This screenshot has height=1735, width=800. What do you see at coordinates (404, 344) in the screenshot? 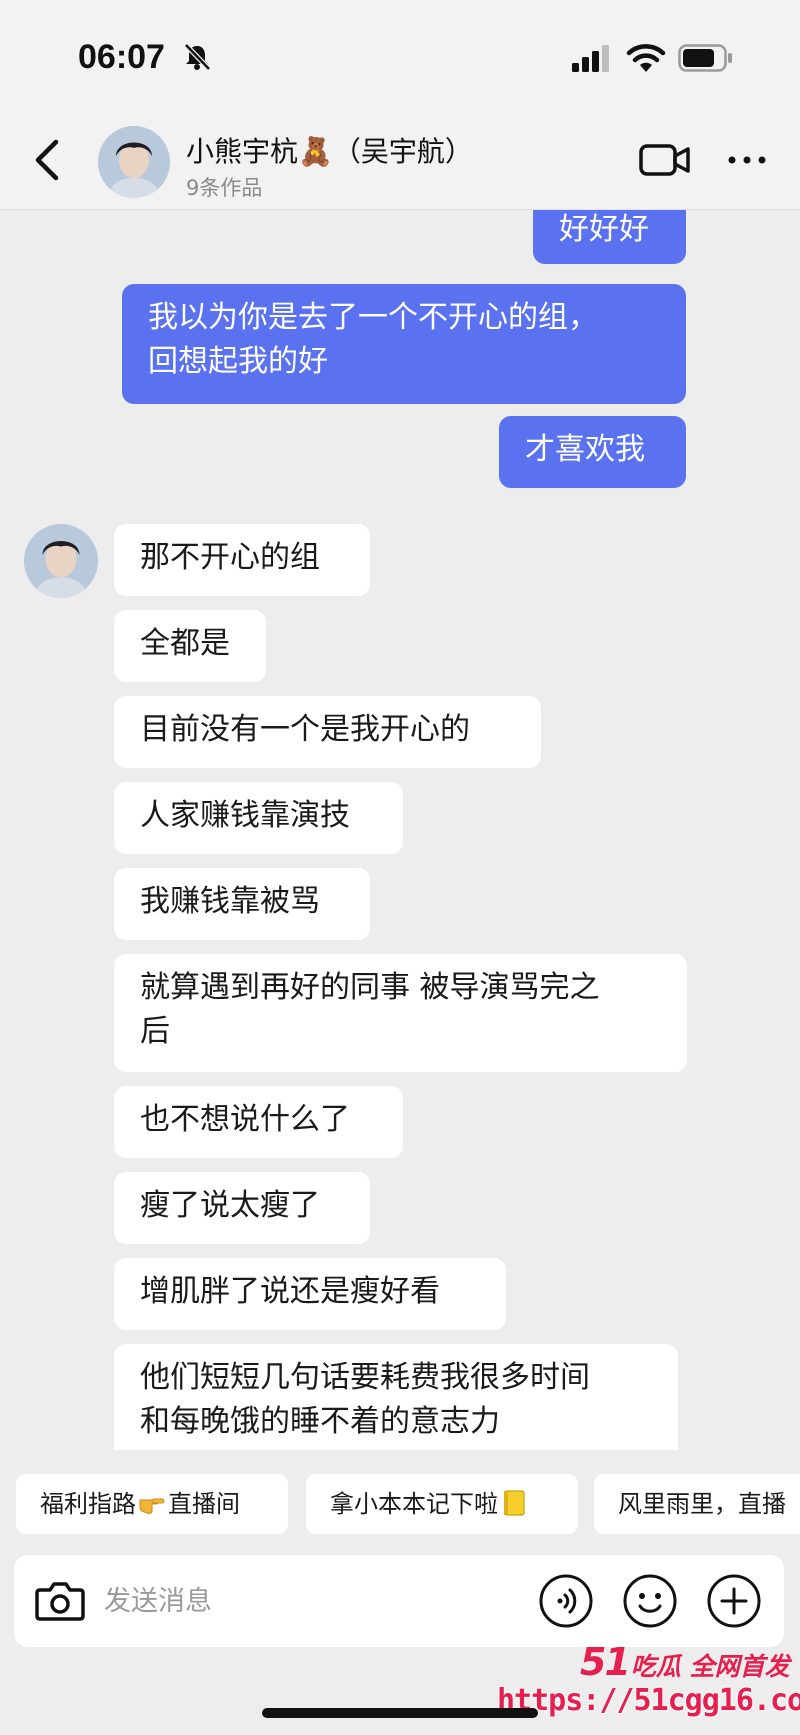
I see `message-bubble-outgoing: 我以为你是去了一个不开心的组， 回想起我的好` at bounding box center [404, 344].